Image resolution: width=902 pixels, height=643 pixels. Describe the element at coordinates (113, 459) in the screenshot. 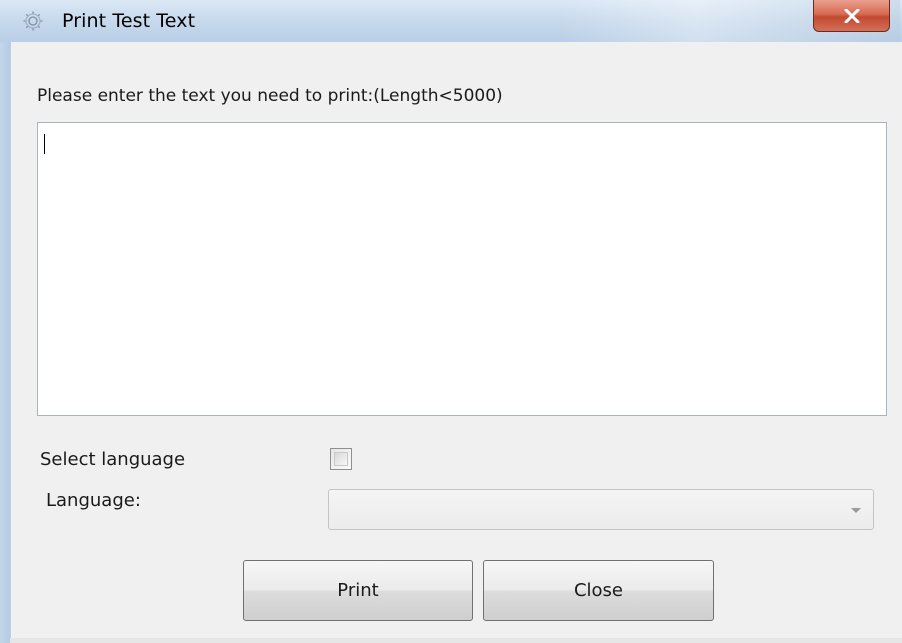

I see `select-language-label: Select language` at that location.